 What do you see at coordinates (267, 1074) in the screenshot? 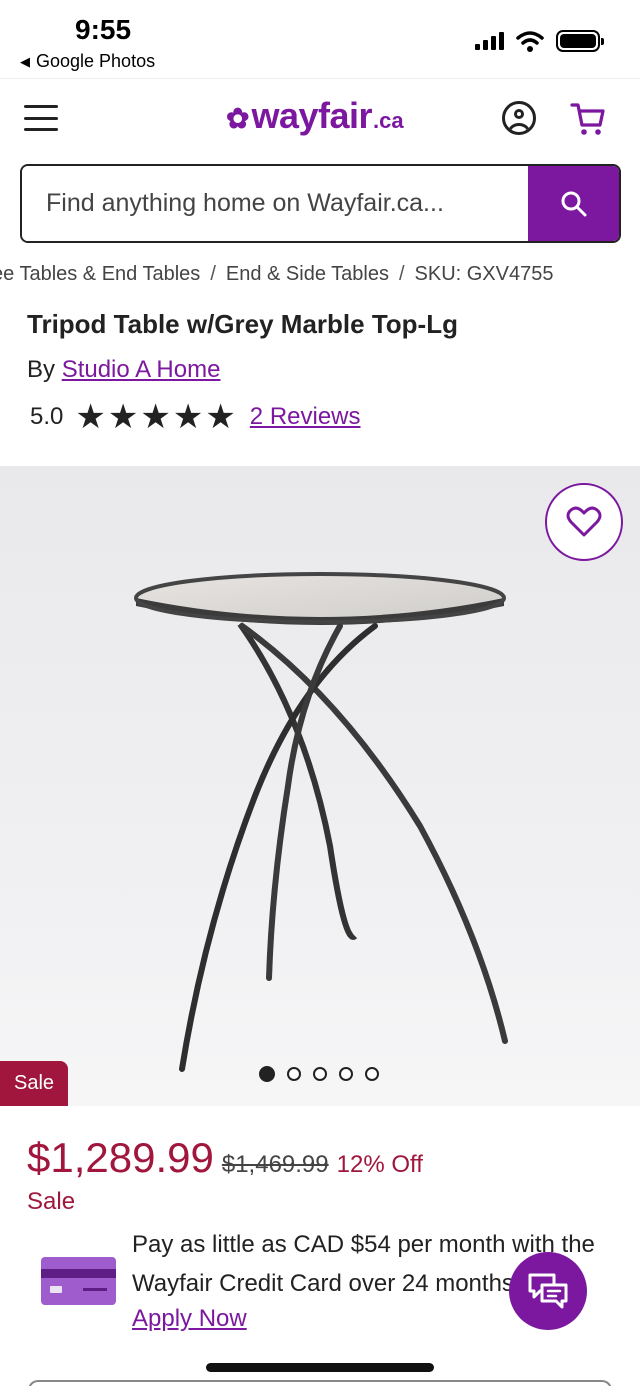
I see `carousel-dot-active` at bounding box center [267, 1074].